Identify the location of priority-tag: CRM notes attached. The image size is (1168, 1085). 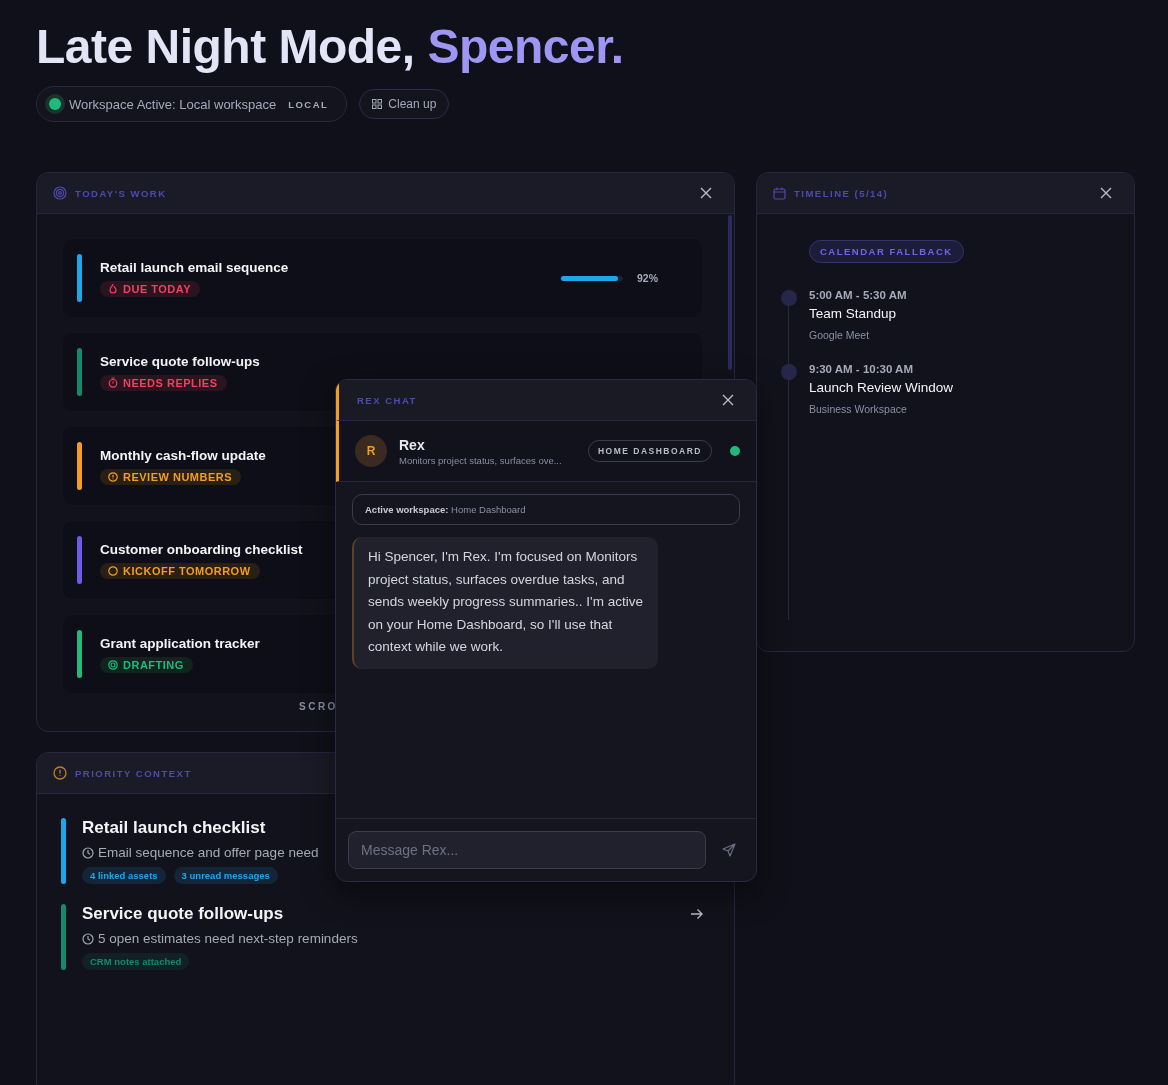
(136, 961).